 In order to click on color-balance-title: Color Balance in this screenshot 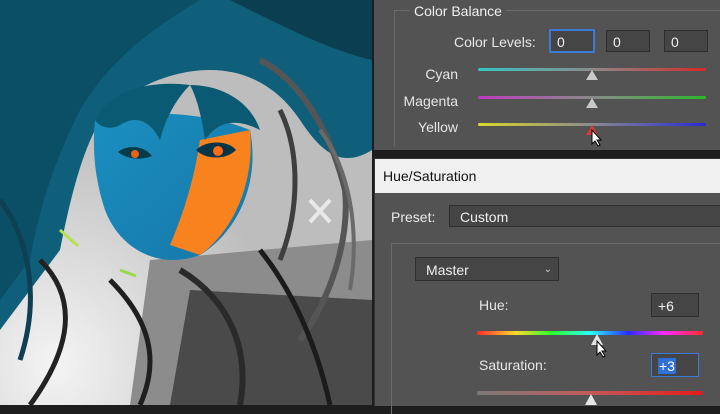, I will do `click(458, 11)`.